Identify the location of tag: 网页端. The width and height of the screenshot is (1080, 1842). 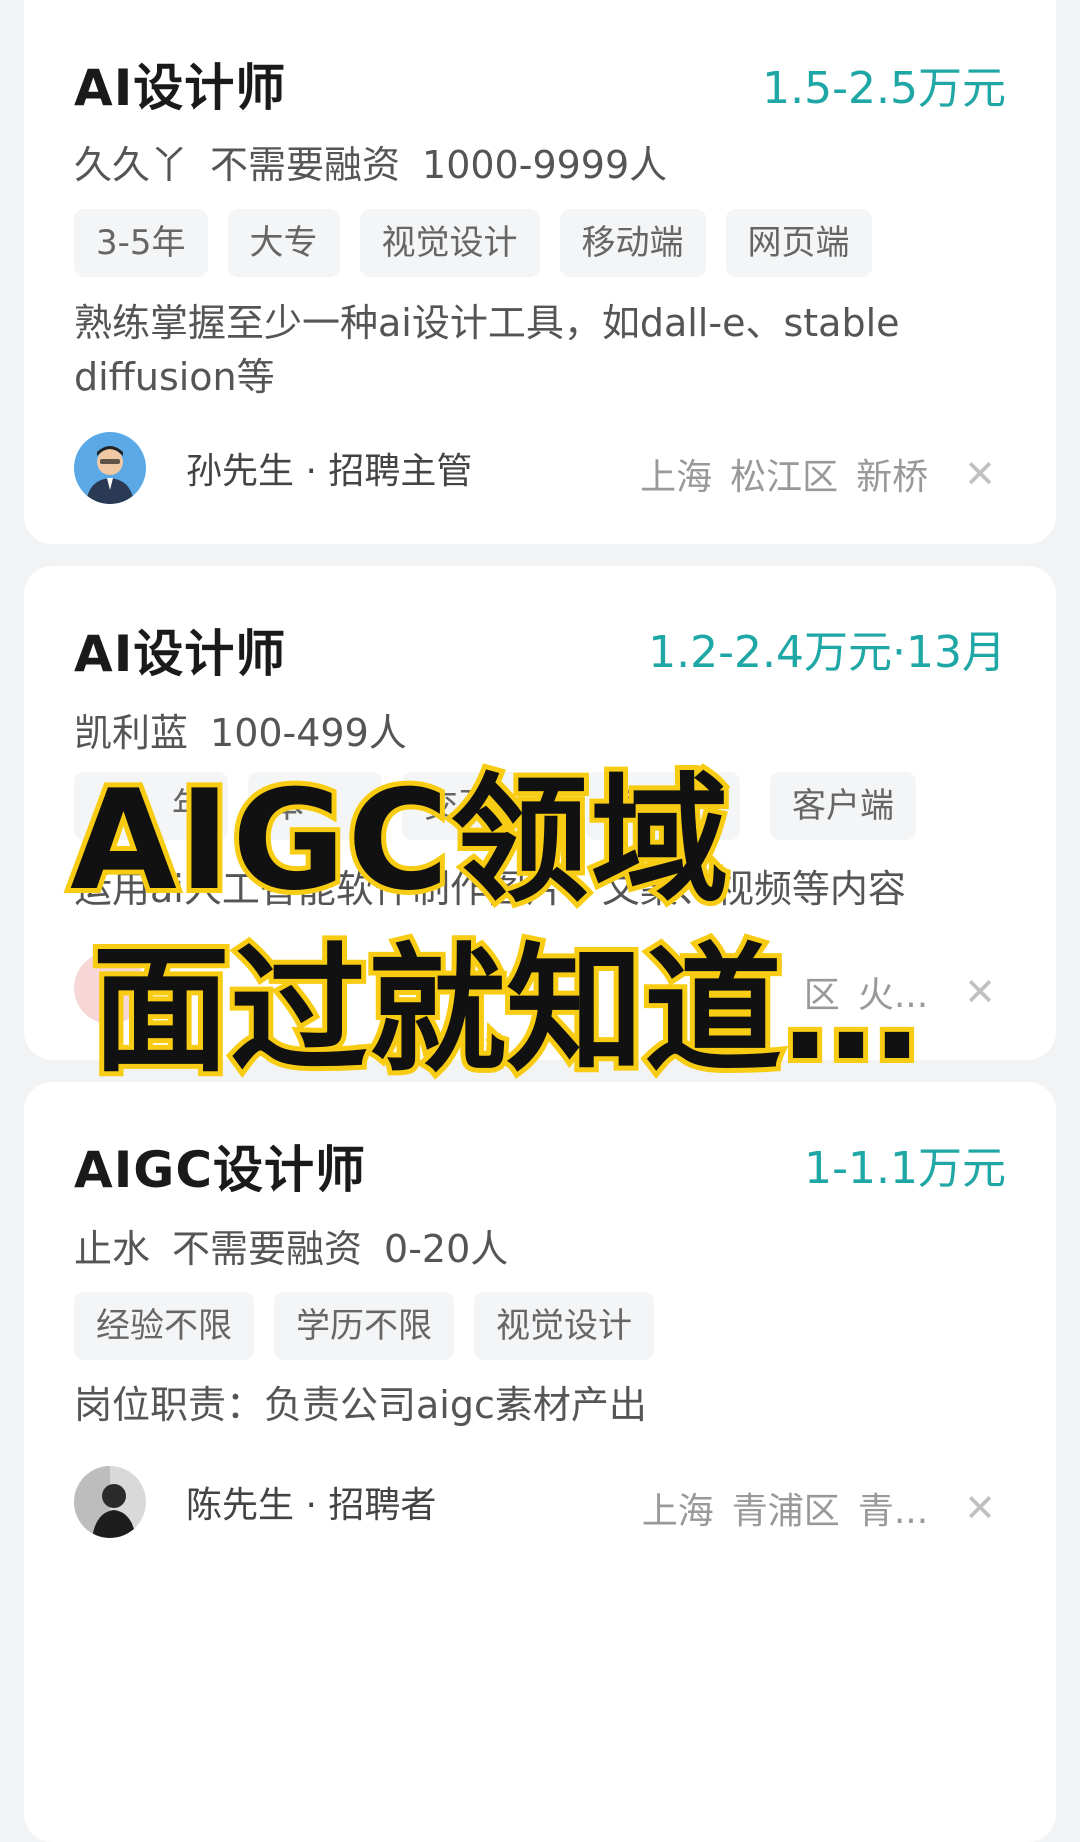
(798, 243).